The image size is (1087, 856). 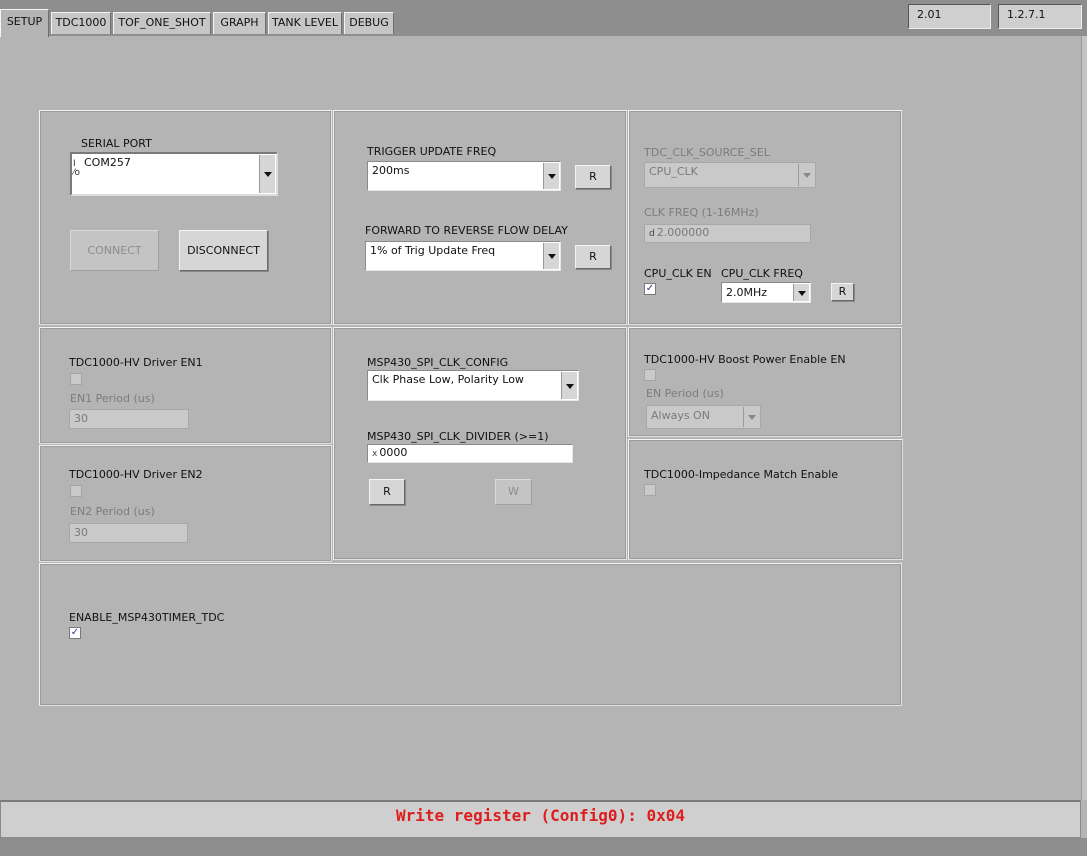 I want to click on clk-source-select: CPU_CLK, so click(x=730, y=175).